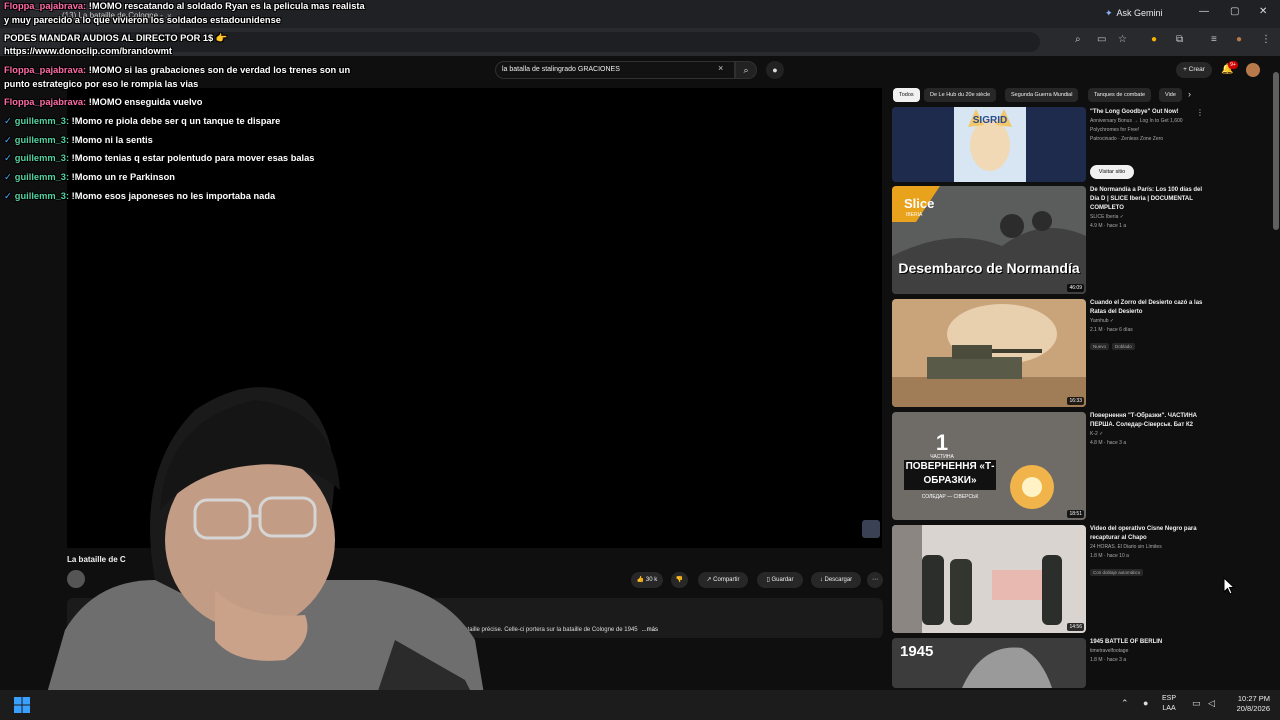  Describe the element at coordinates (1263, 11) in the screenshot. I see `close-window-button: ✕` at that location.